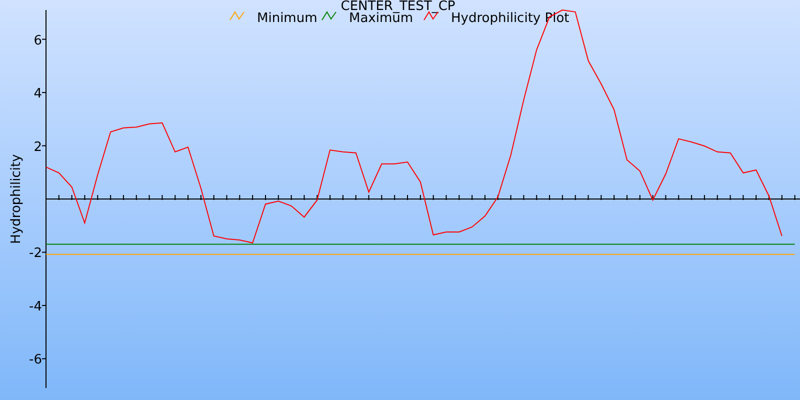  What do you see at coordinates (35, 254) in the screenshot?
I see `y-tick-label: -2` at bounding box center [35, 254].